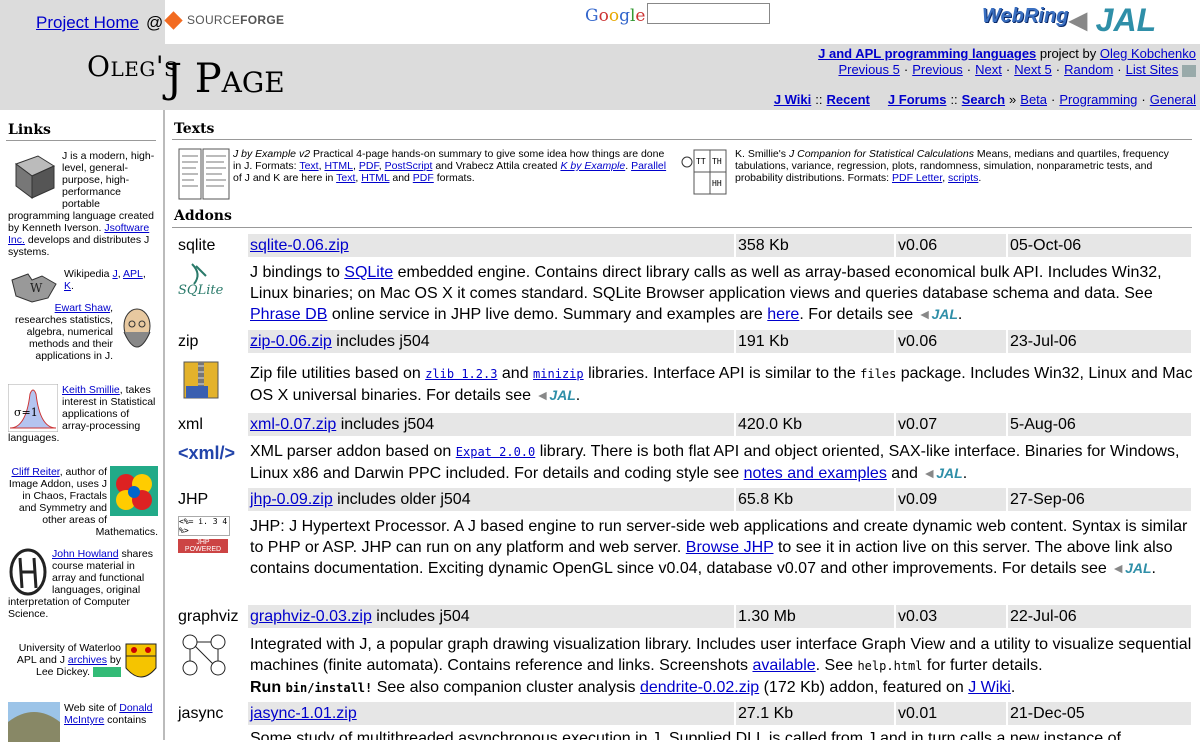  What do you see at coordinates (730, 547) in the screenshot?
I see `browse-jhp-link: Browse JHP` at bounding box center [730, 547].